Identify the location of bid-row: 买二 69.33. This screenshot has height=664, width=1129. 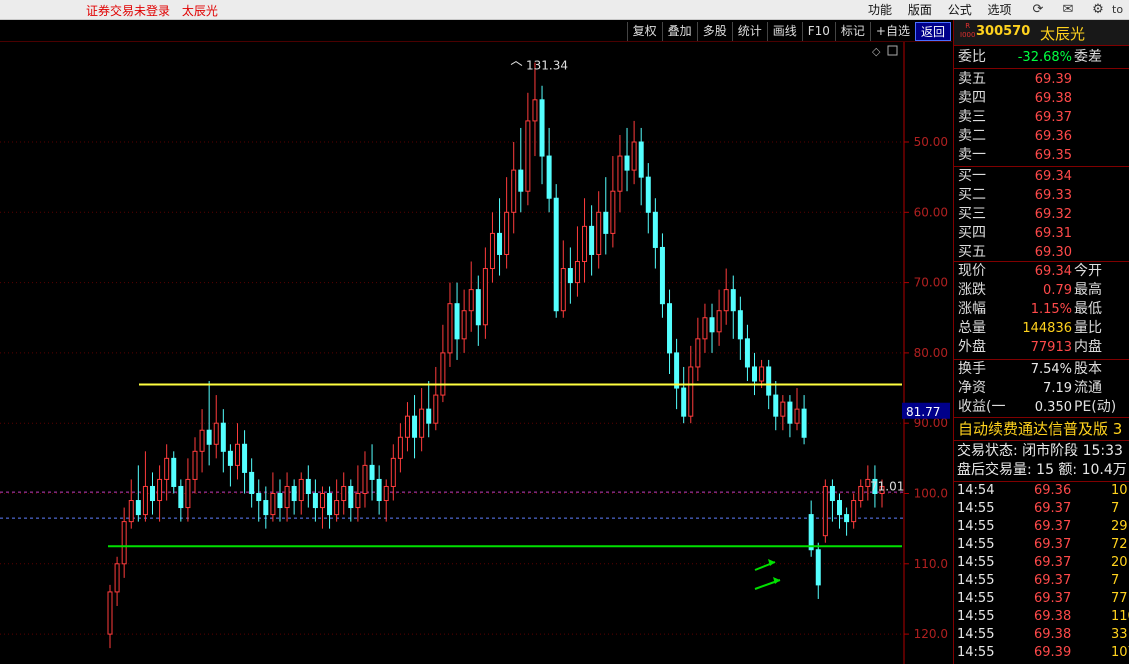
(1041, 195).